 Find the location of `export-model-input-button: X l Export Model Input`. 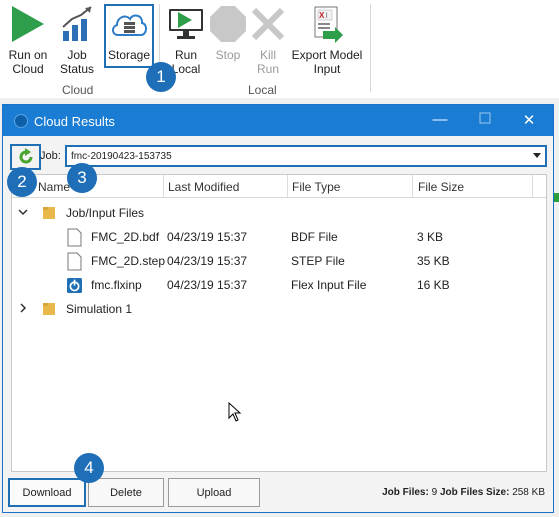

export-model-input-button: X l Export Model Input is located at coordinates (327, 40).